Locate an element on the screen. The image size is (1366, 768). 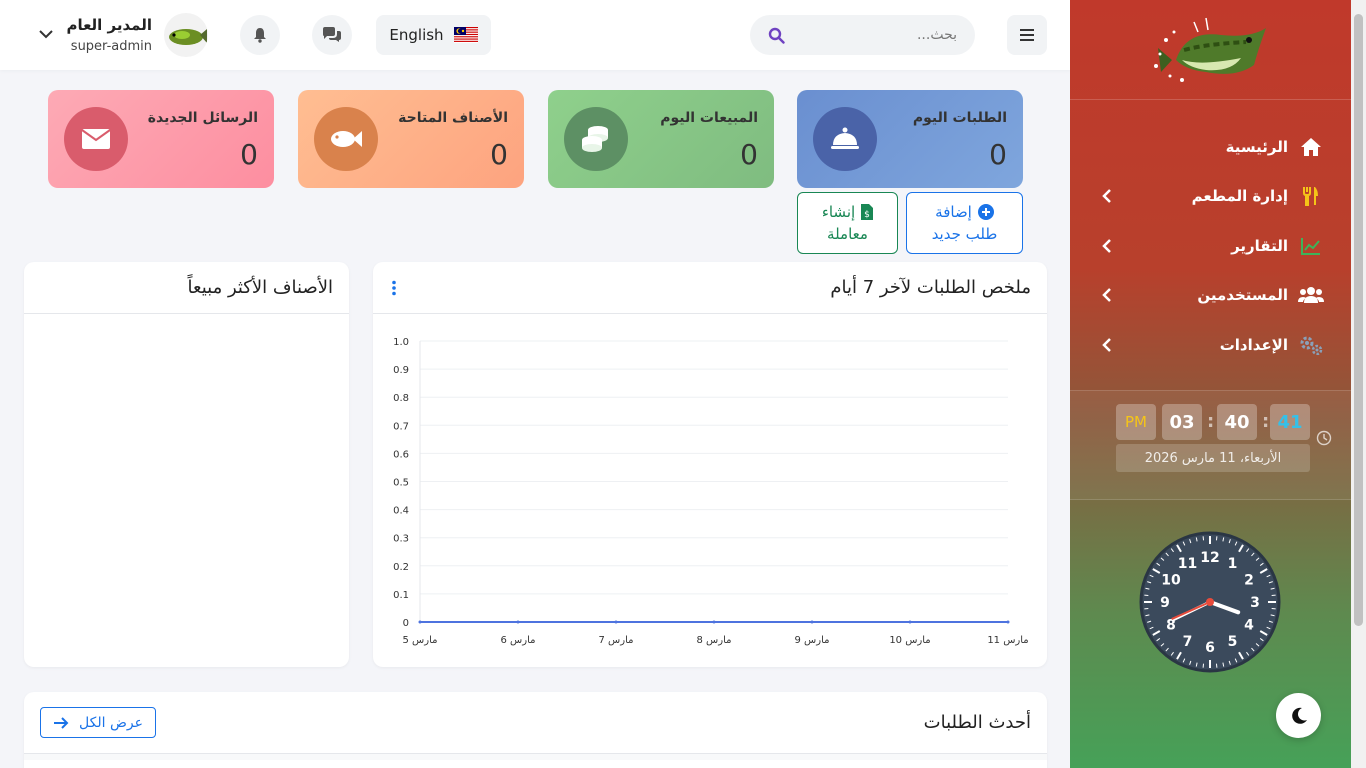
sidebar-item-label: التقارير is located at coordinates (1259, 245).